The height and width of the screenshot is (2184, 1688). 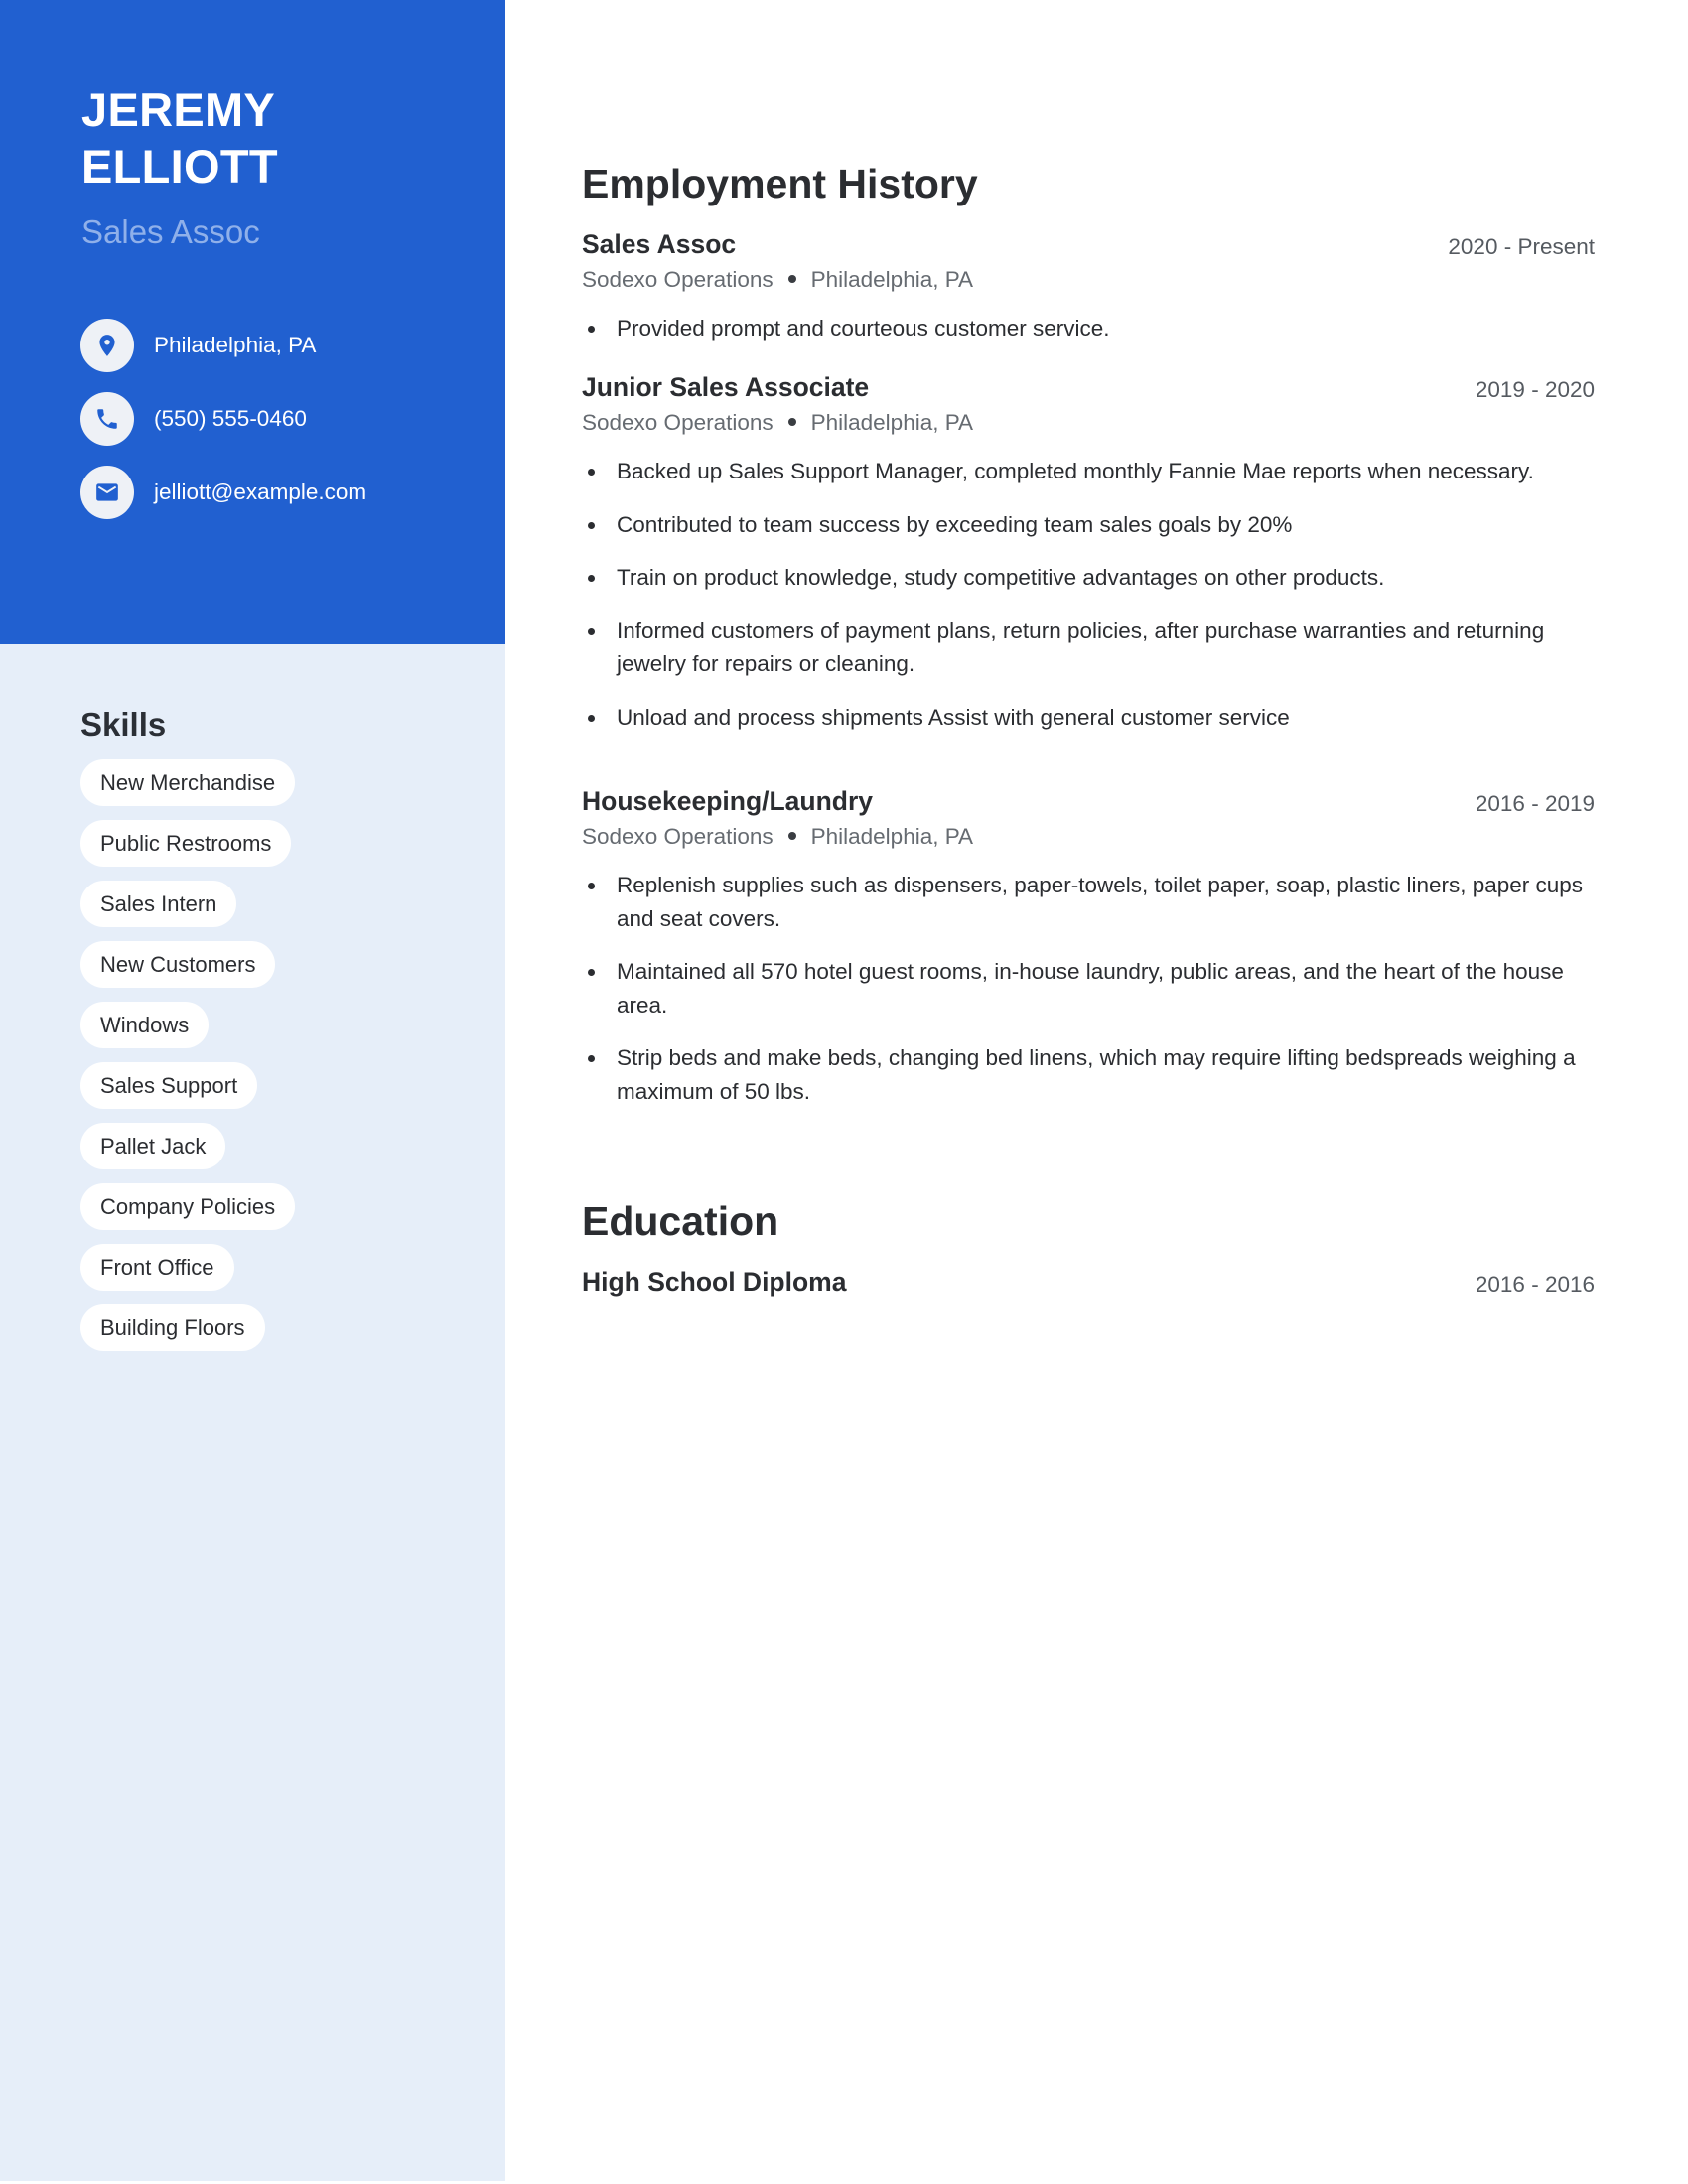 I want to click on job-role: Junior Sales Associate, so click(x=726, y=387).